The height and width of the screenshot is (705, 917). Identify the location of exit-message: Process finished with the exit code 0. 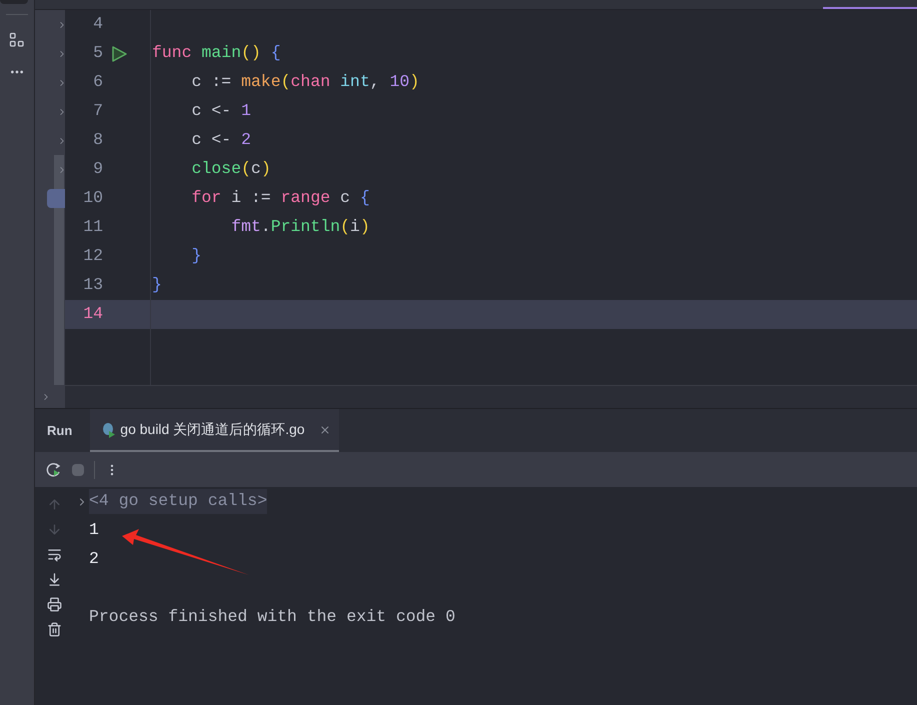
(272, 617).